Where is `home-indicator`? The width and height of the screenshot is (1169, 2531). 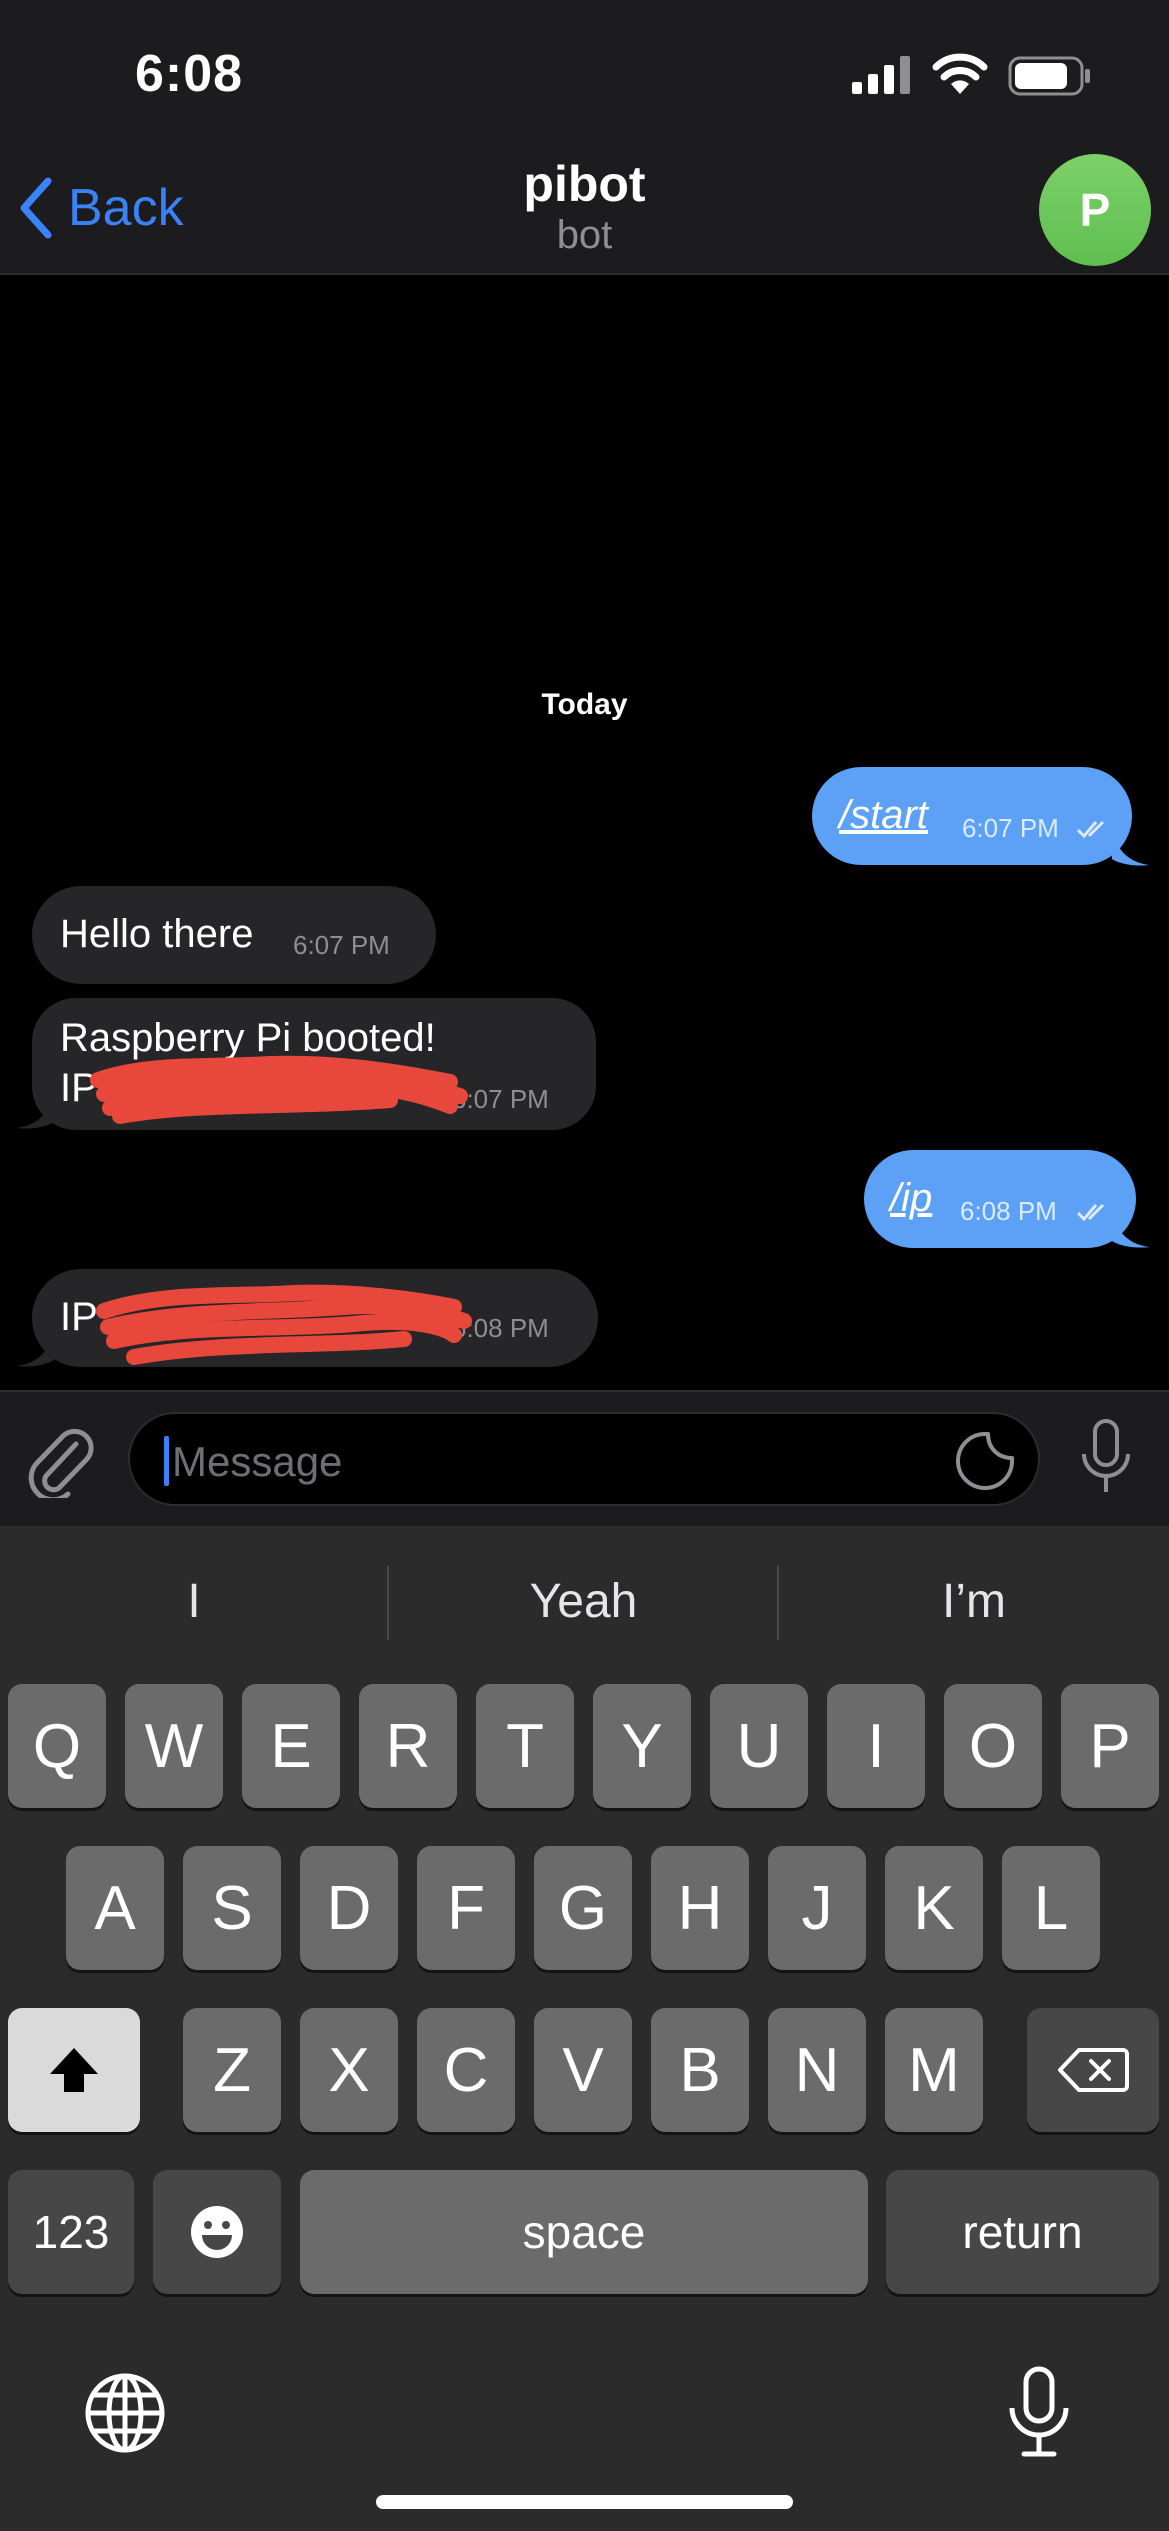
home-indicator is located at coordinates (584, 2502).